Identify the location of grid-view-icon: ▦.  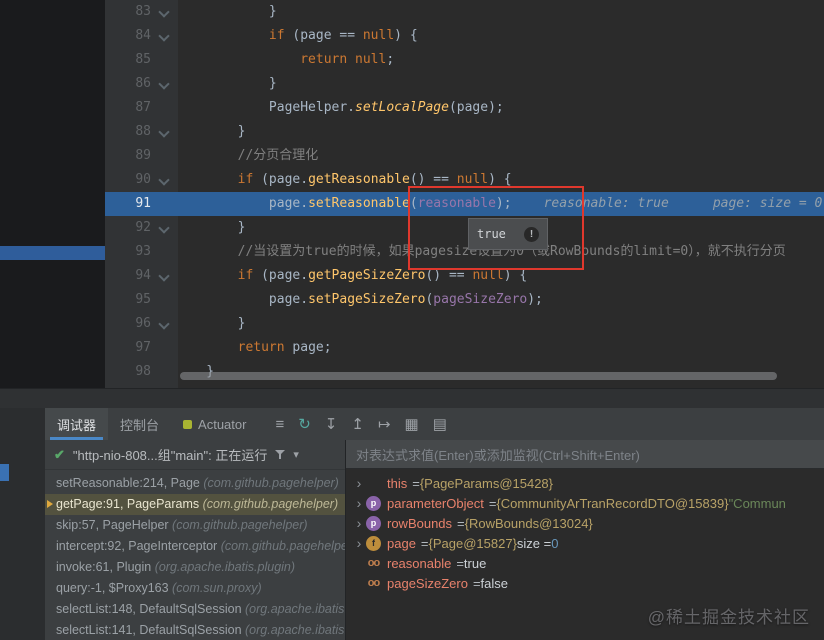
(412, 424).